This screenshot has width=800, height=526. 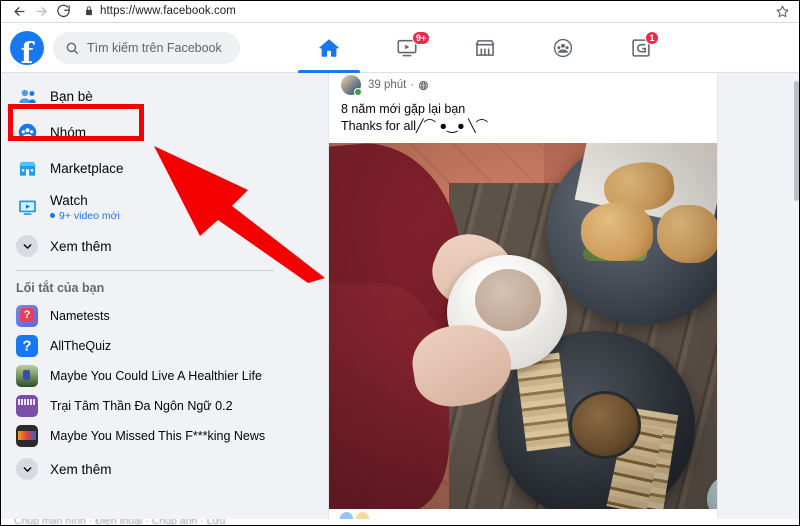 I want to click on shortcut-item-missed-news: Maybe You Missed This F***king News, so click(x=145, y=436).